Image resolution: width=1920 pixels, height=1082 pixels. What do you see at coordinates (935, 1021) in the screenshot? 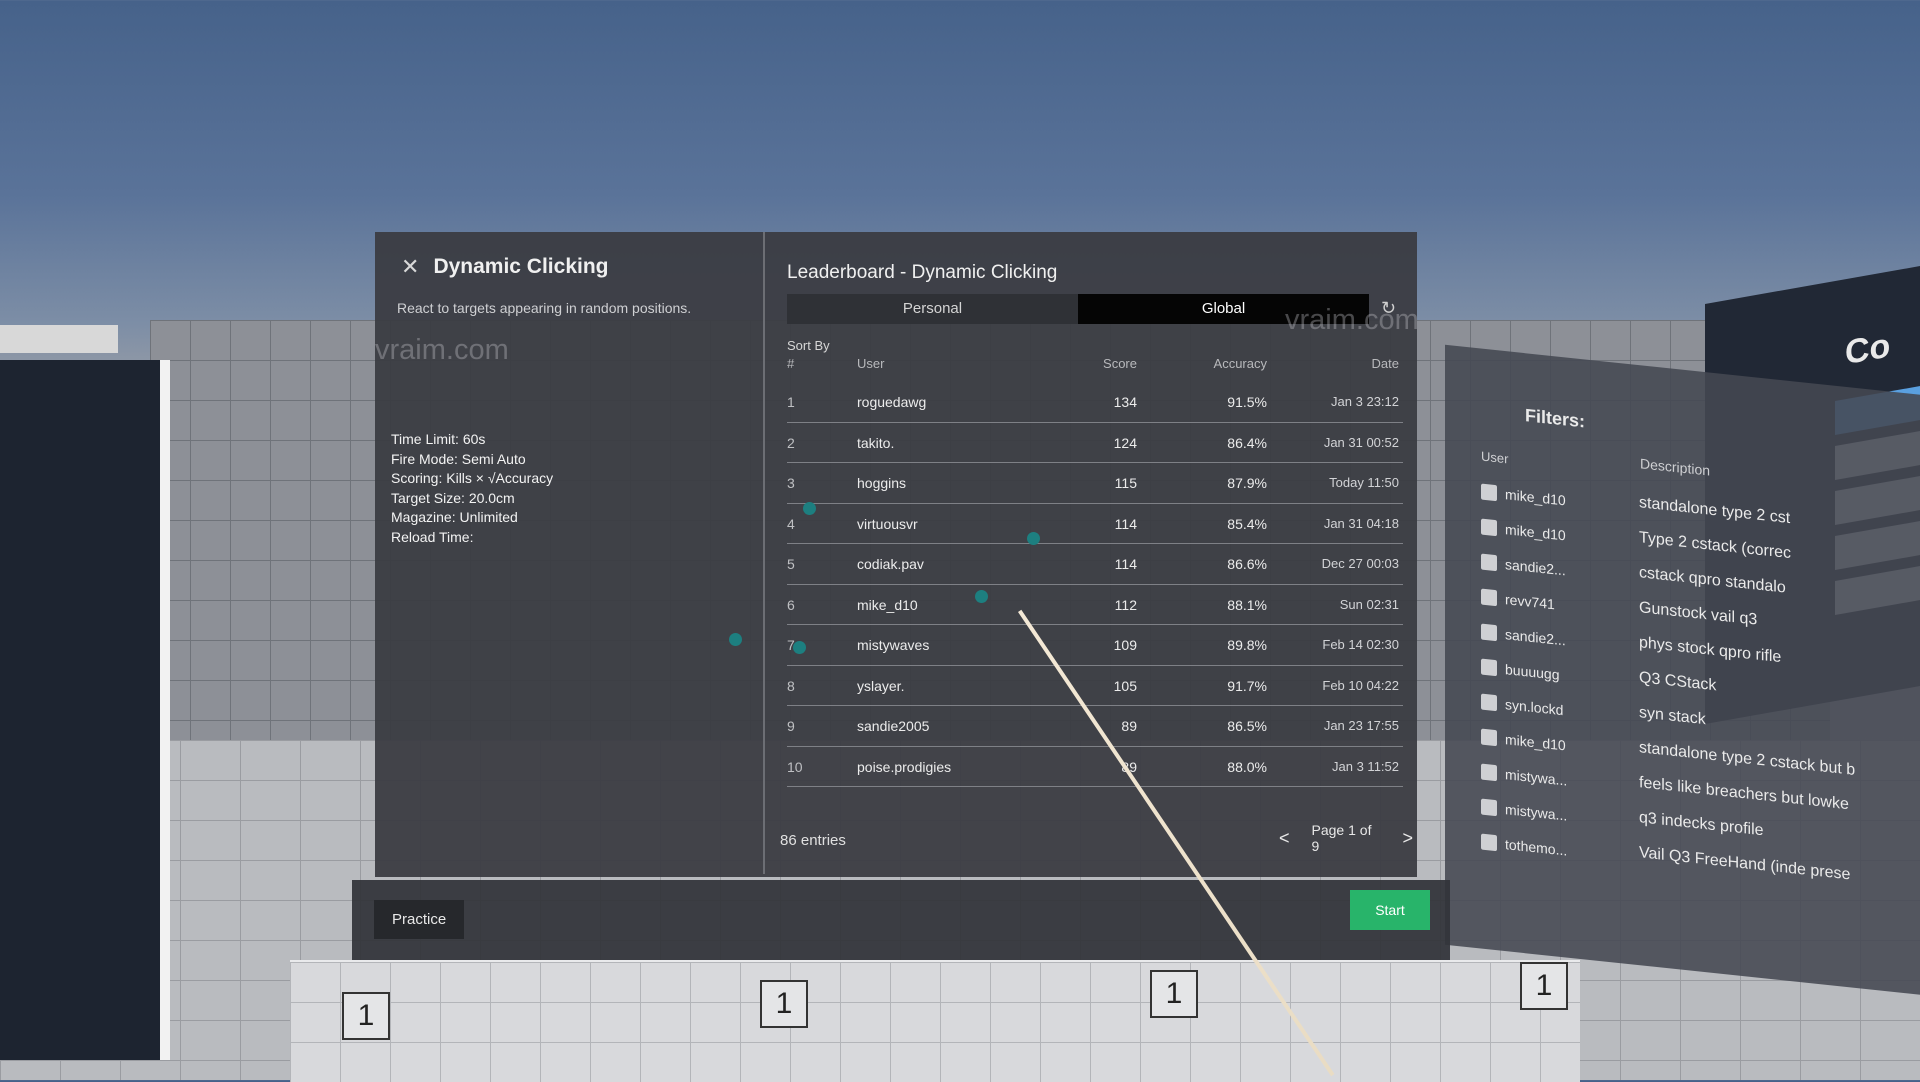
I see `weapon-pedestal: 1 1 1 1` at bounding box center [935, 1021].